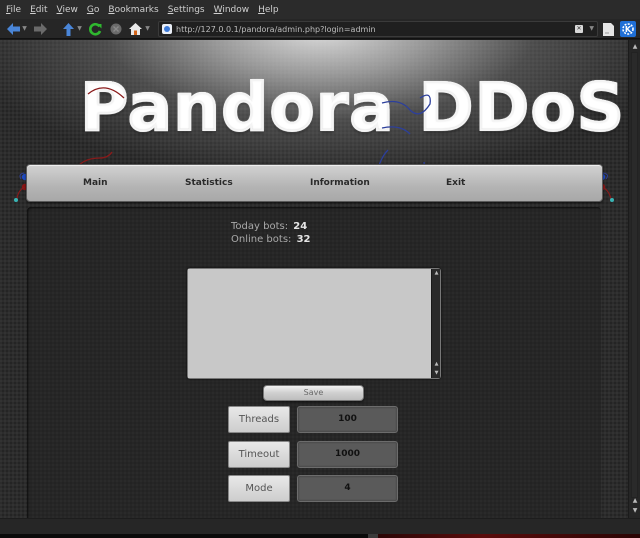  I want to click on menu-view: View, so click(67, 10).